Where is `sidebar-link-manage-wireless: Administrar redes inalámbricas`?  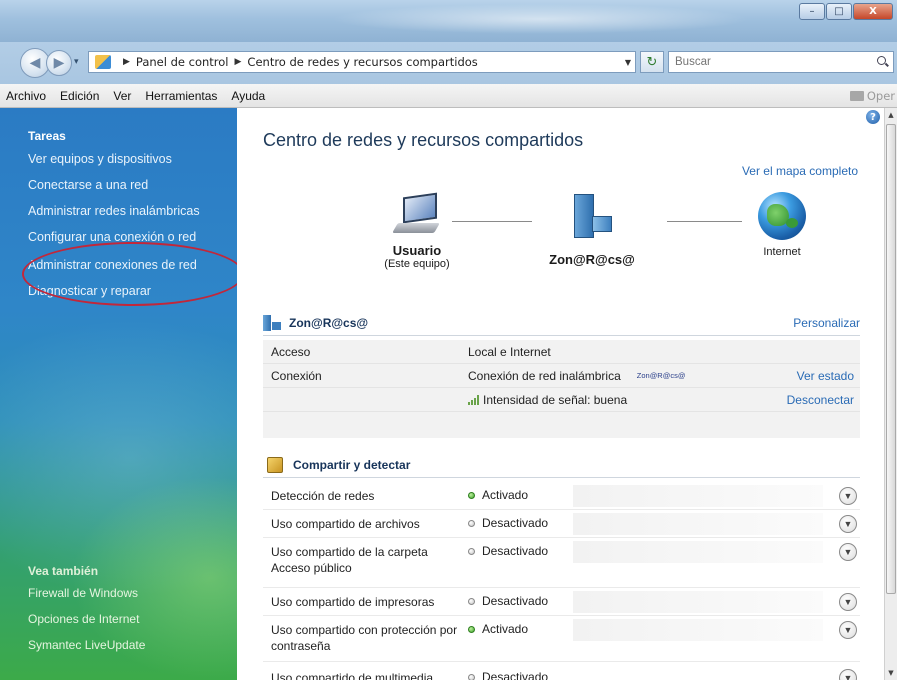
sidebar-link-manage-wireless: Administrar redes inalámbricas is located at coordinates (114, 211).